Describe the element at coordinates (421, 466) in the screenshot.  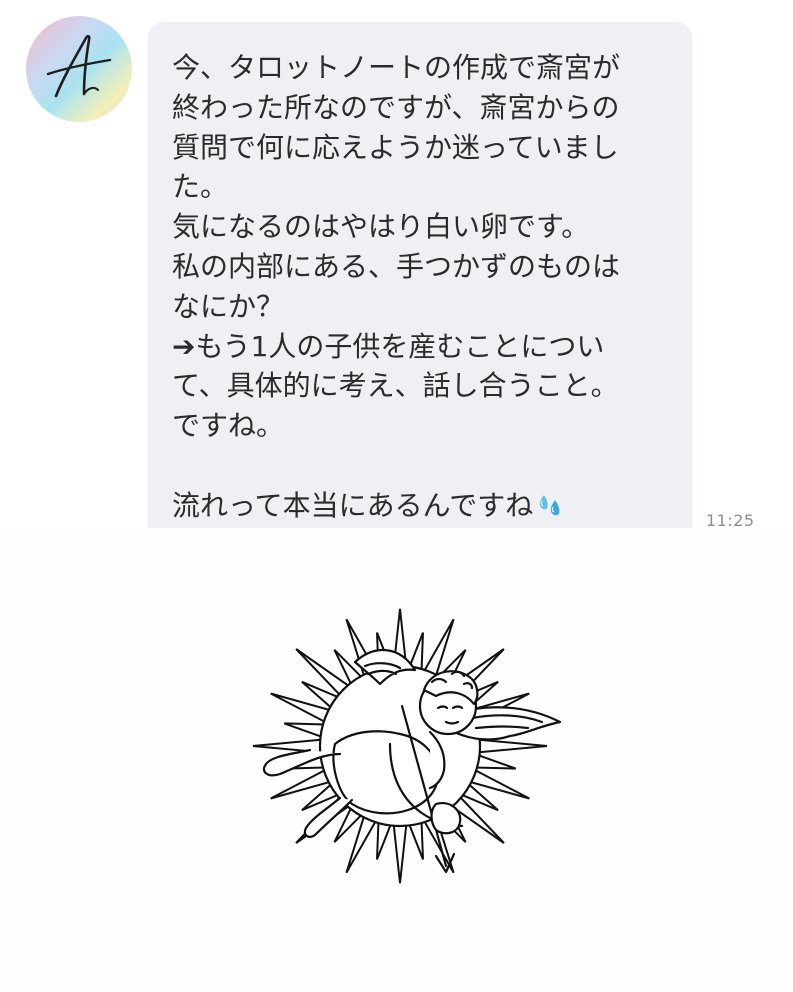
I see `message-line` at that location.